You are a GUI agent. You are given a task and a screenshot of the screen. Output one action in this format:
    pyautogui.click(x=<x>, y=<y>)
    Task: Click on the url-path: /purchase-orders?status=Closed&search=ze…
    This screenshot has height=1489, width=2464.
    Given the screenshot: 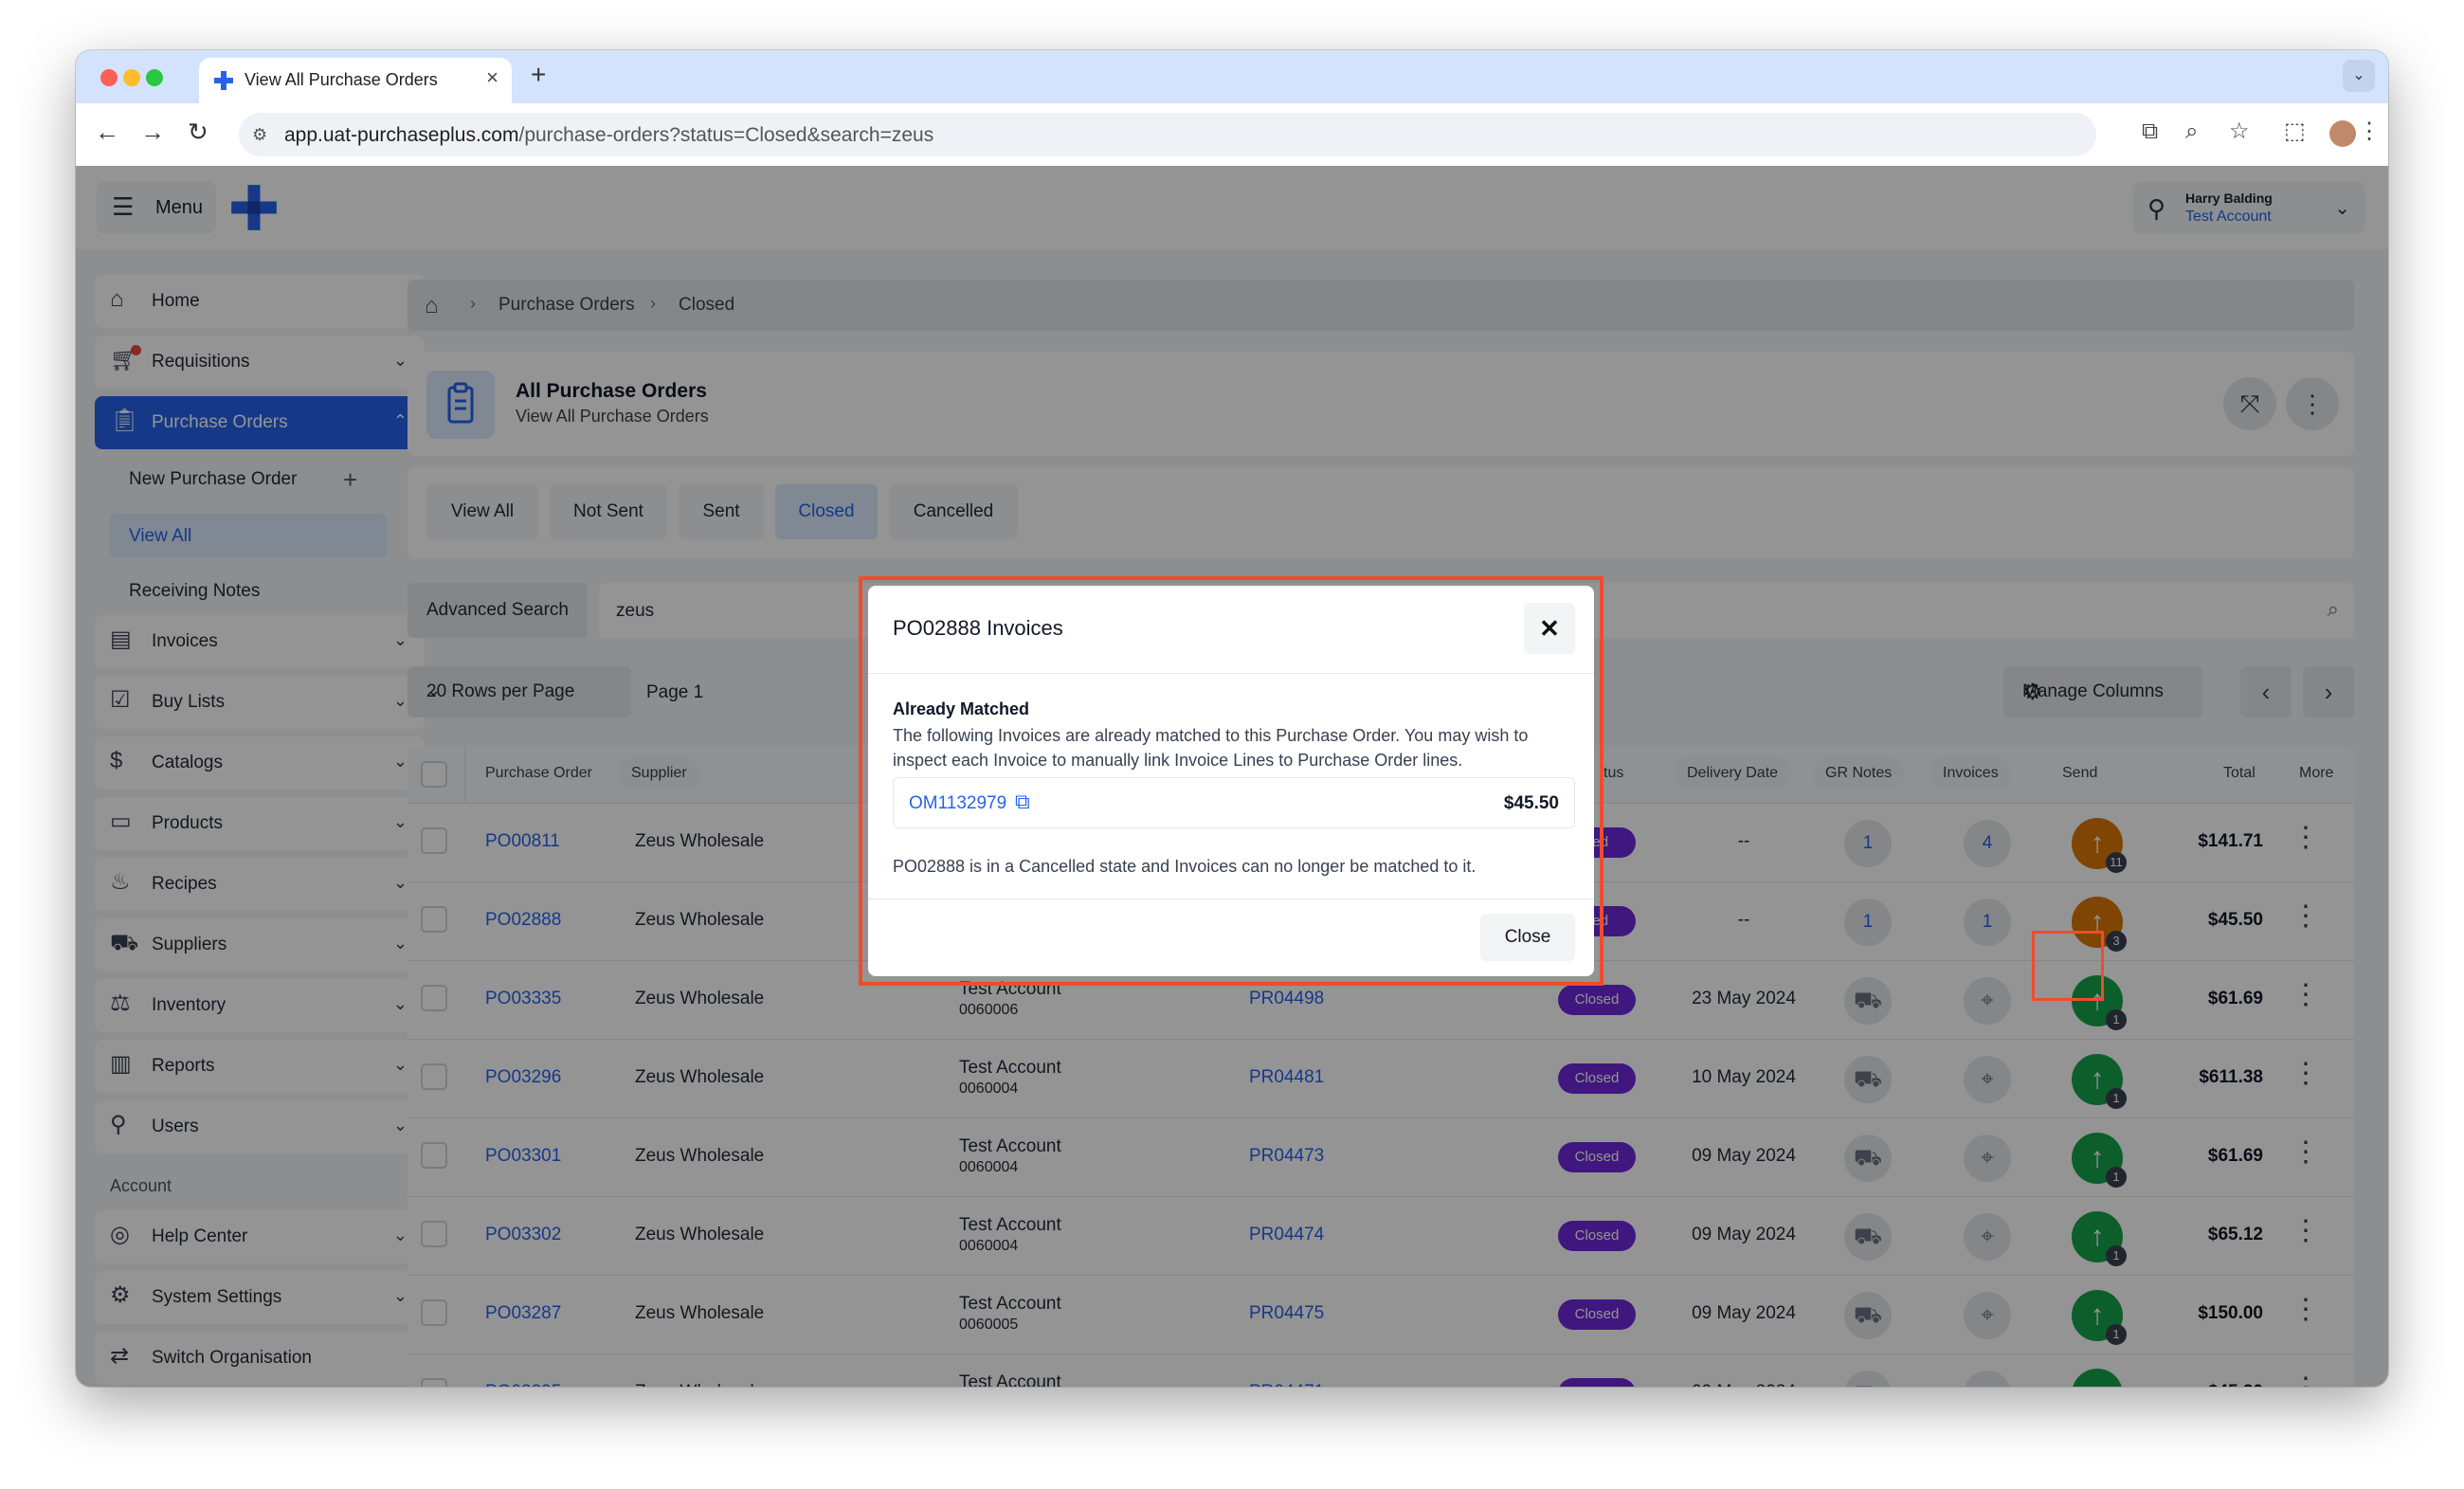 What is the action you would take?
    pyautogui.click(x=726, y=135)
    